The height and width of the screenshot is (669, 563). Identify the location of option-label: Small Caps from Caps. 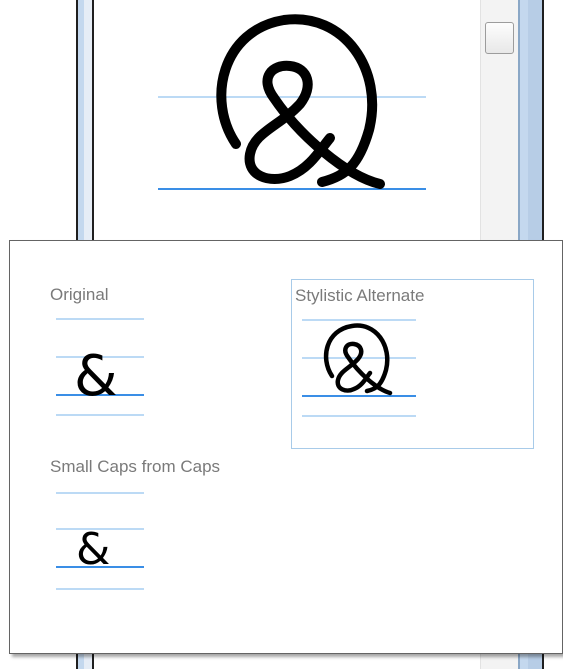
(135, 466).